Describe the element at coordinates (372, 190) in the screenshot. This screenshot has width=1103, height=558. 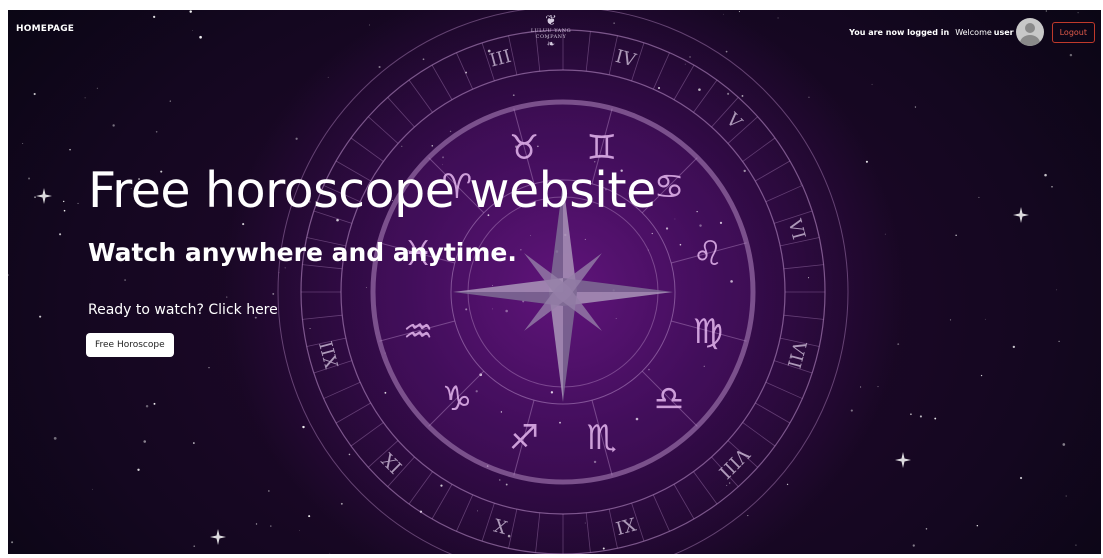
I see `hero-title: Free horoscope website` at that location.